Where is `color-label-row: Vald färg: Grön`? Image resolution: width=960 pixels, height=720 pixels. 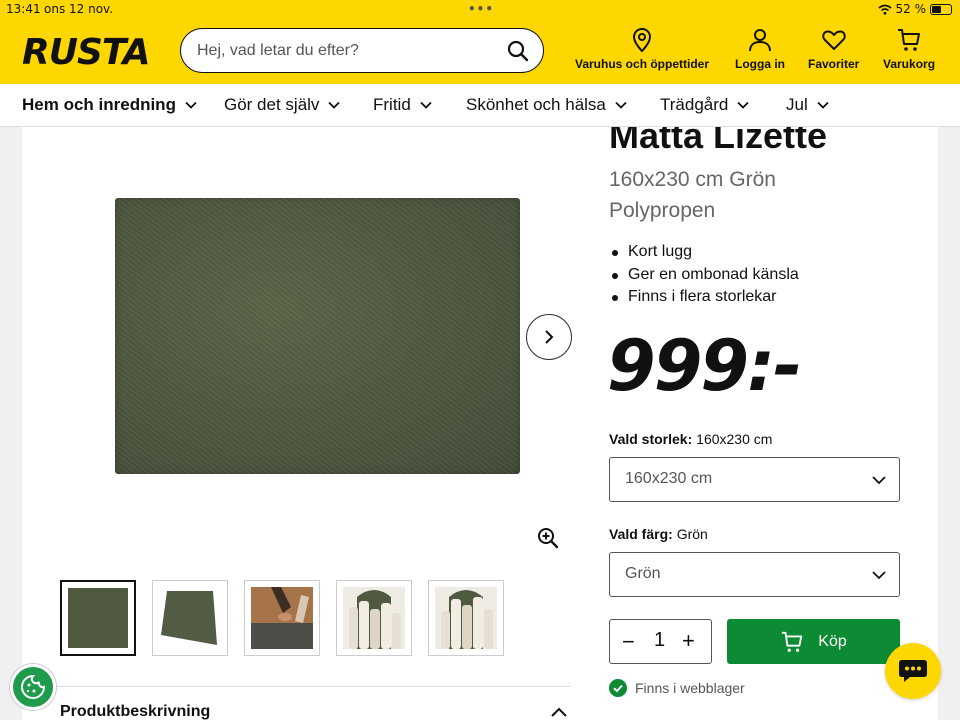
color-label-row: Vald färg: Grön is located at coordinates (658, 534).